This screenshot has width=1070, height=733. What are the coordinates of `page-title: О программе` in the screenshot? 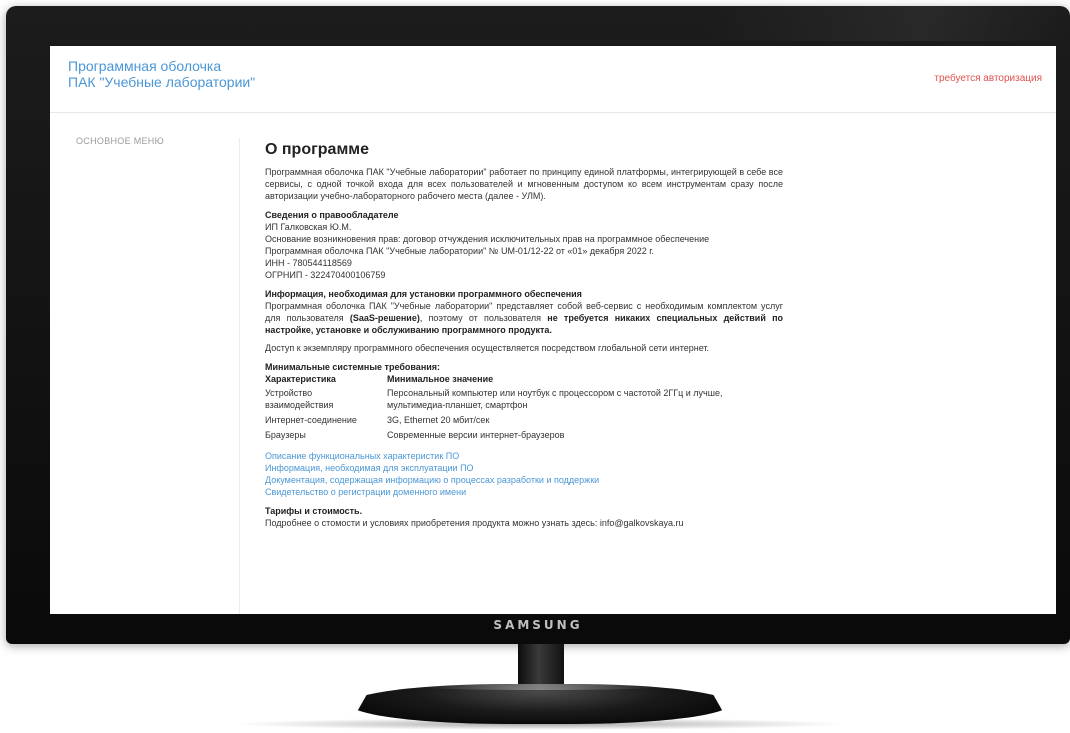 It's located at (317, 149).